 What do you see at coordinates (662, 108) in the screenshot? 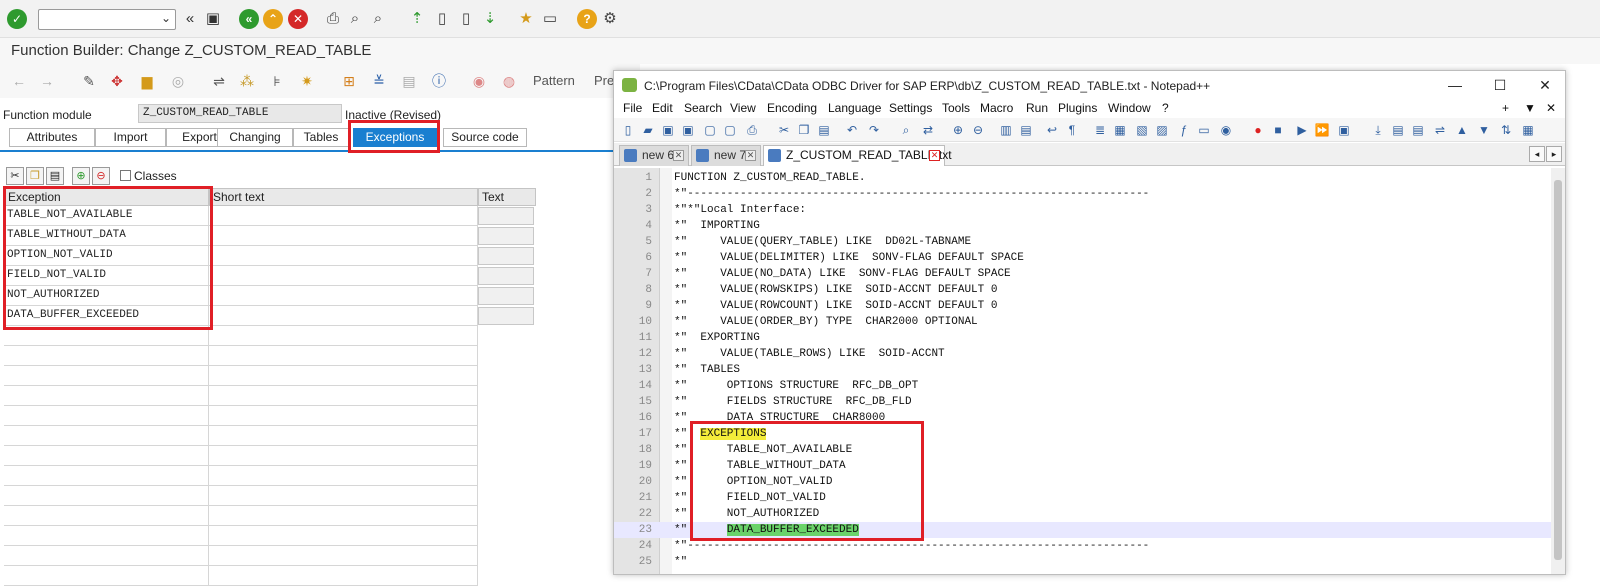
I see `menu-item-edit: Edit` at bounding box center [662, 108].